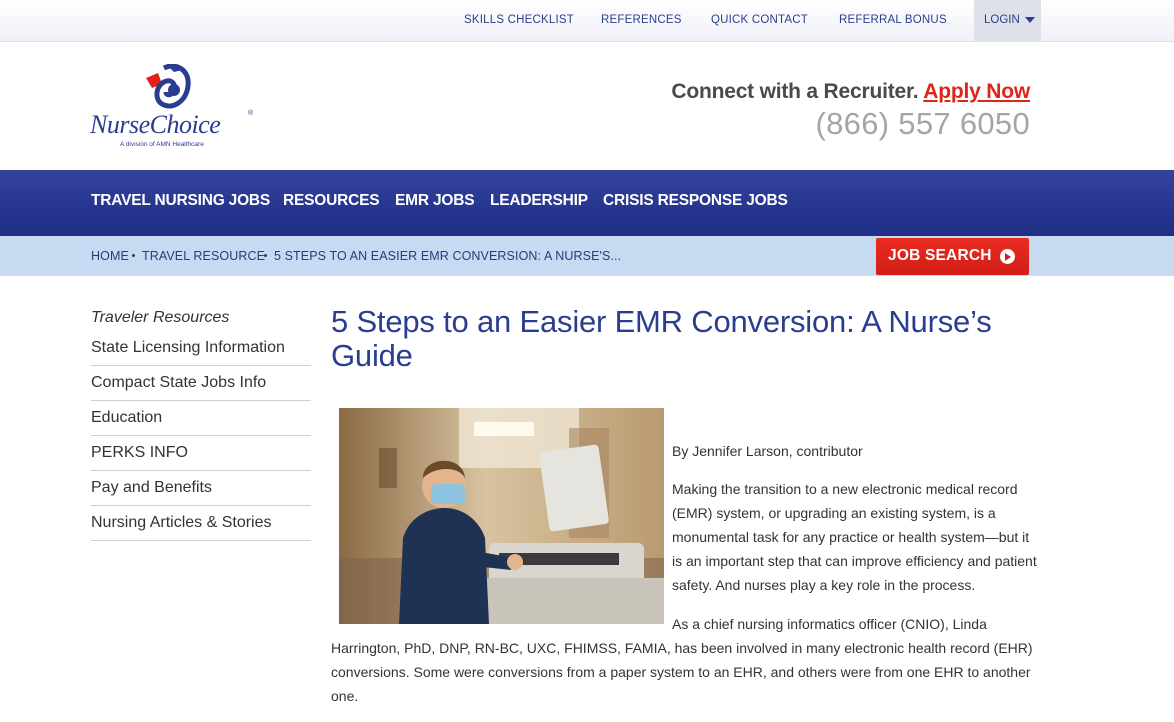  Describe the element at coordinates (767, 451) in the screenshot. I see `article-byline: By Jennifer Larson, contributor` at that location.